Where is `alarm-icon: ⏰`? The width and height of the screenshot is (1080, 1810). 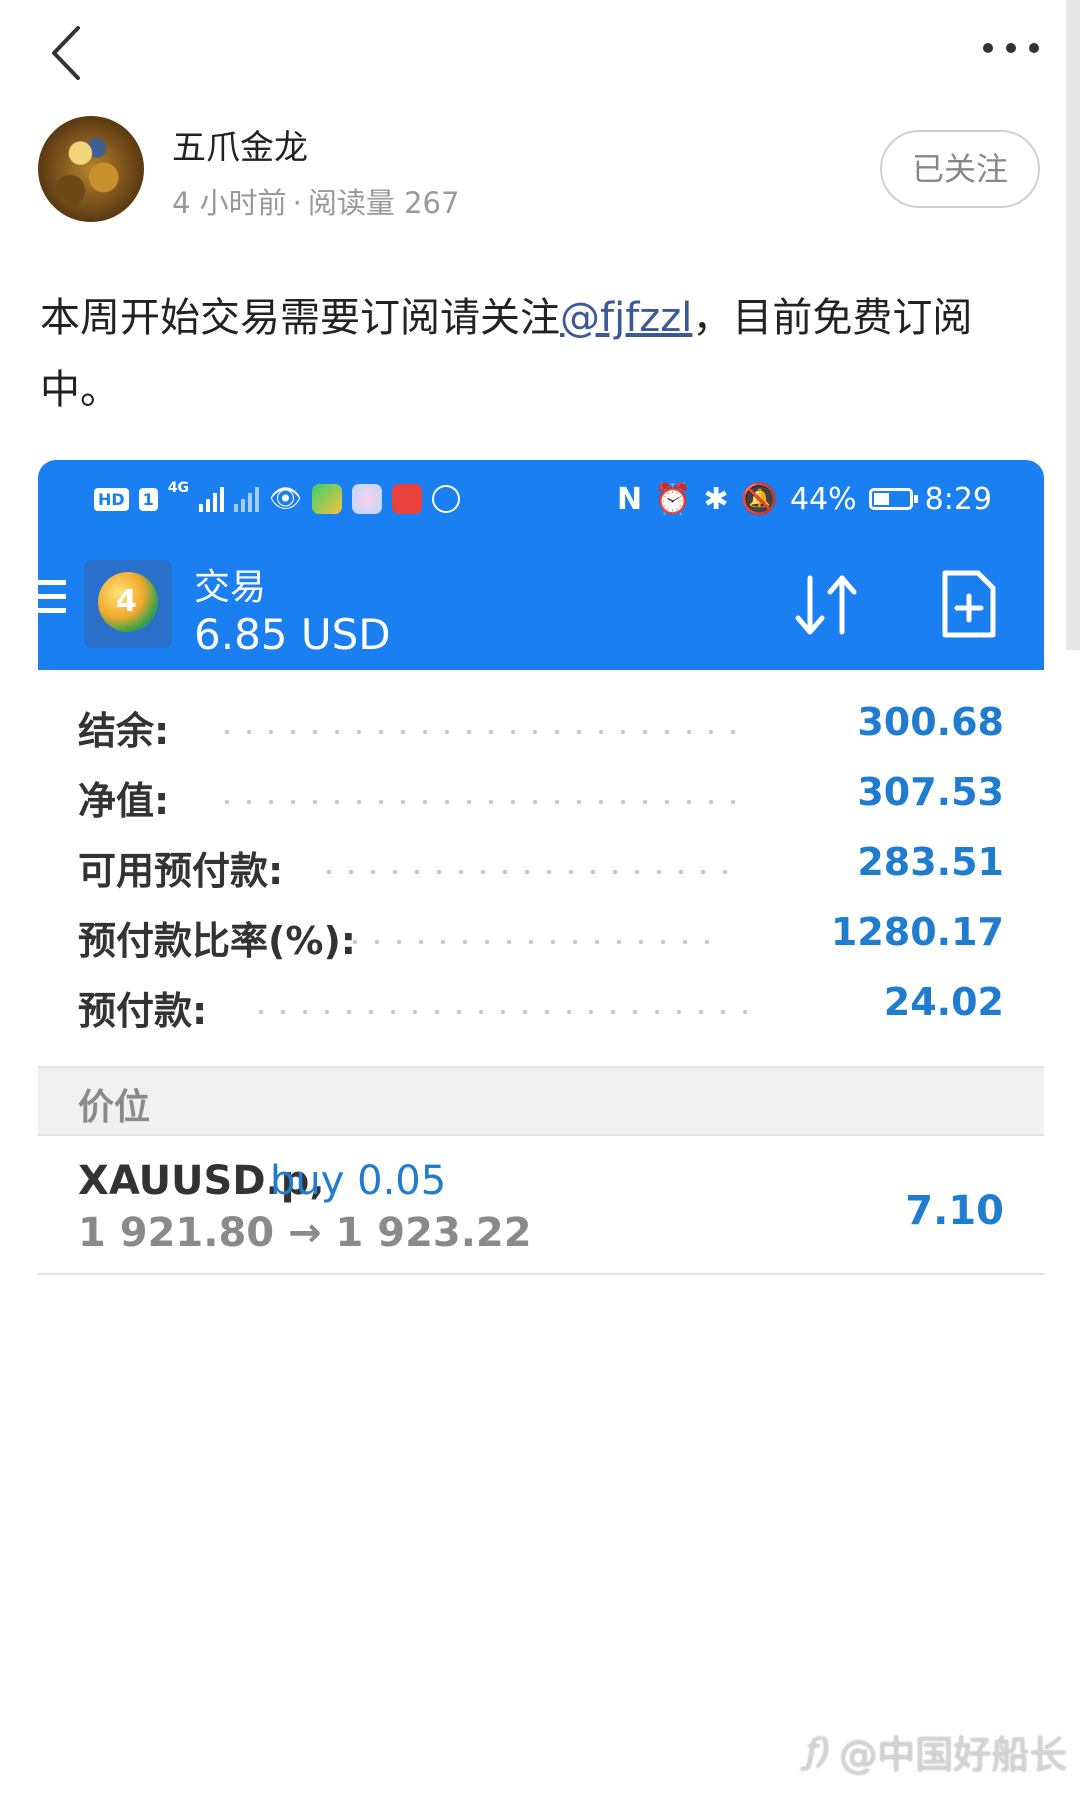
alarm-icon: ⏰ is located at coordinates (673, 499).